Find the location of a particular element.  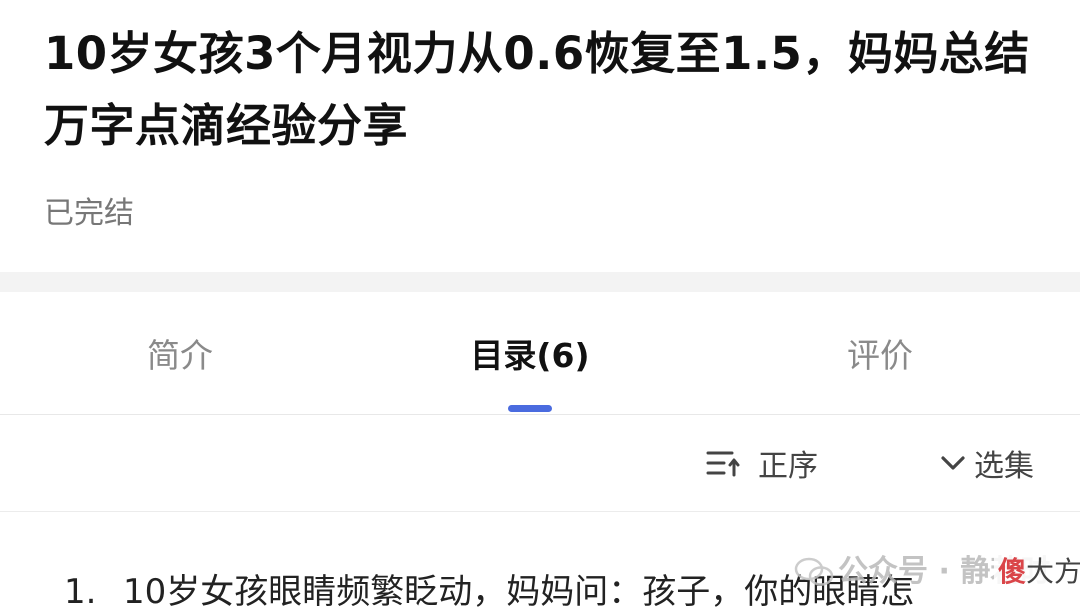

episode-select-button: 选集 is located at coordinates (987, 463).